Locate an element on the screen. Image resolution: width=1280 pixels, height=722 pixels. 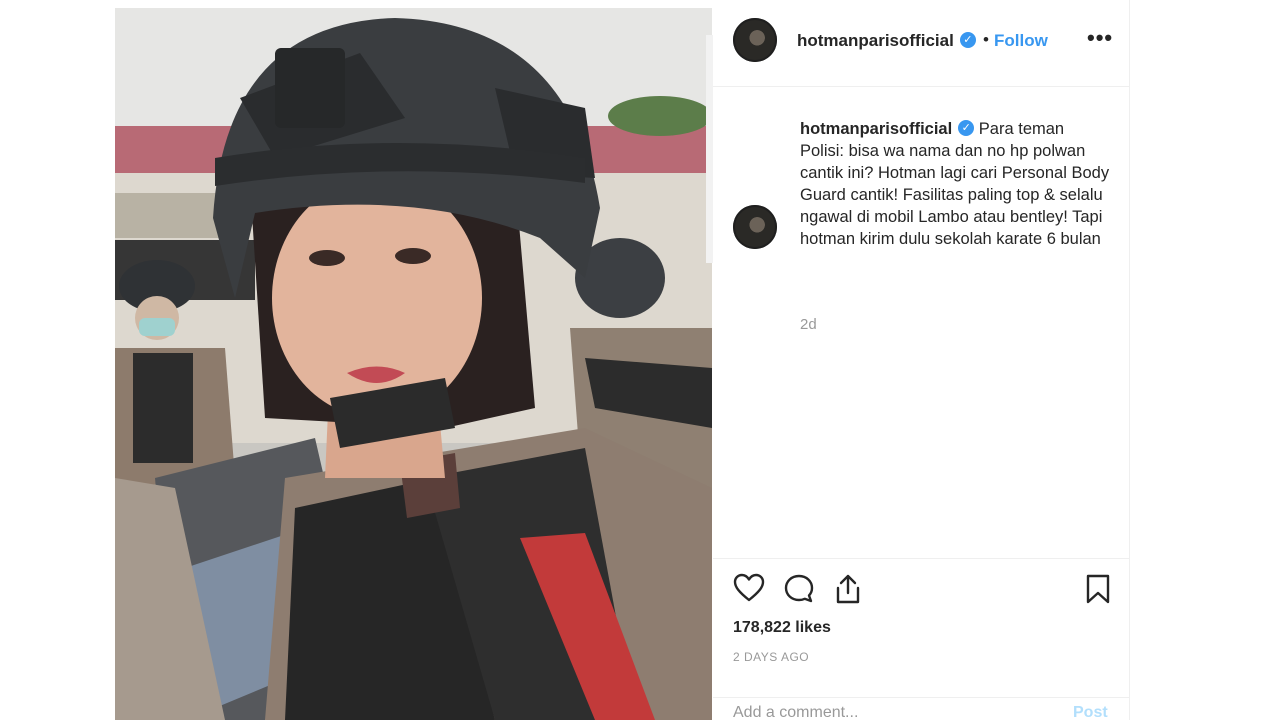
likes-count: 178,822 likes is located at coordinates (782, 628).